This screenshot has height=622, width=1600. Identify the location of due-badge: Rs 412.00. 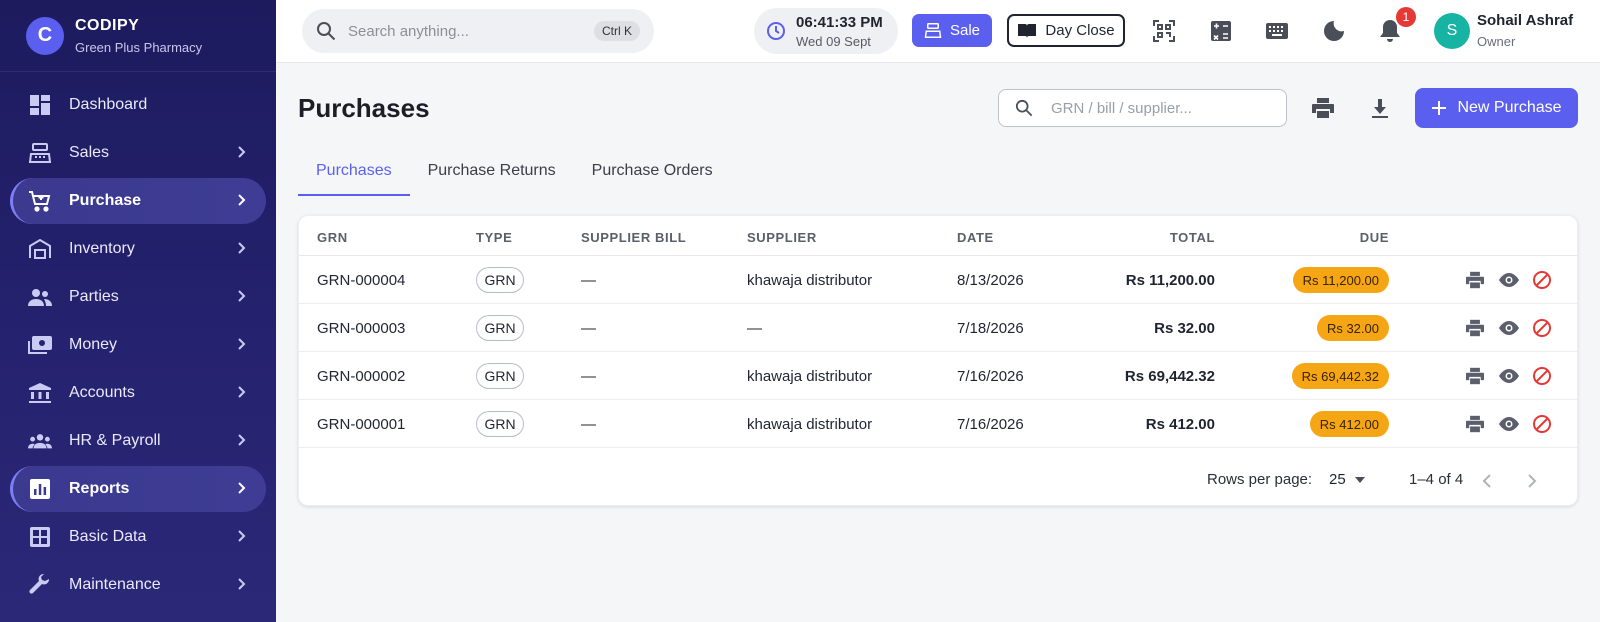
(1349, 424).